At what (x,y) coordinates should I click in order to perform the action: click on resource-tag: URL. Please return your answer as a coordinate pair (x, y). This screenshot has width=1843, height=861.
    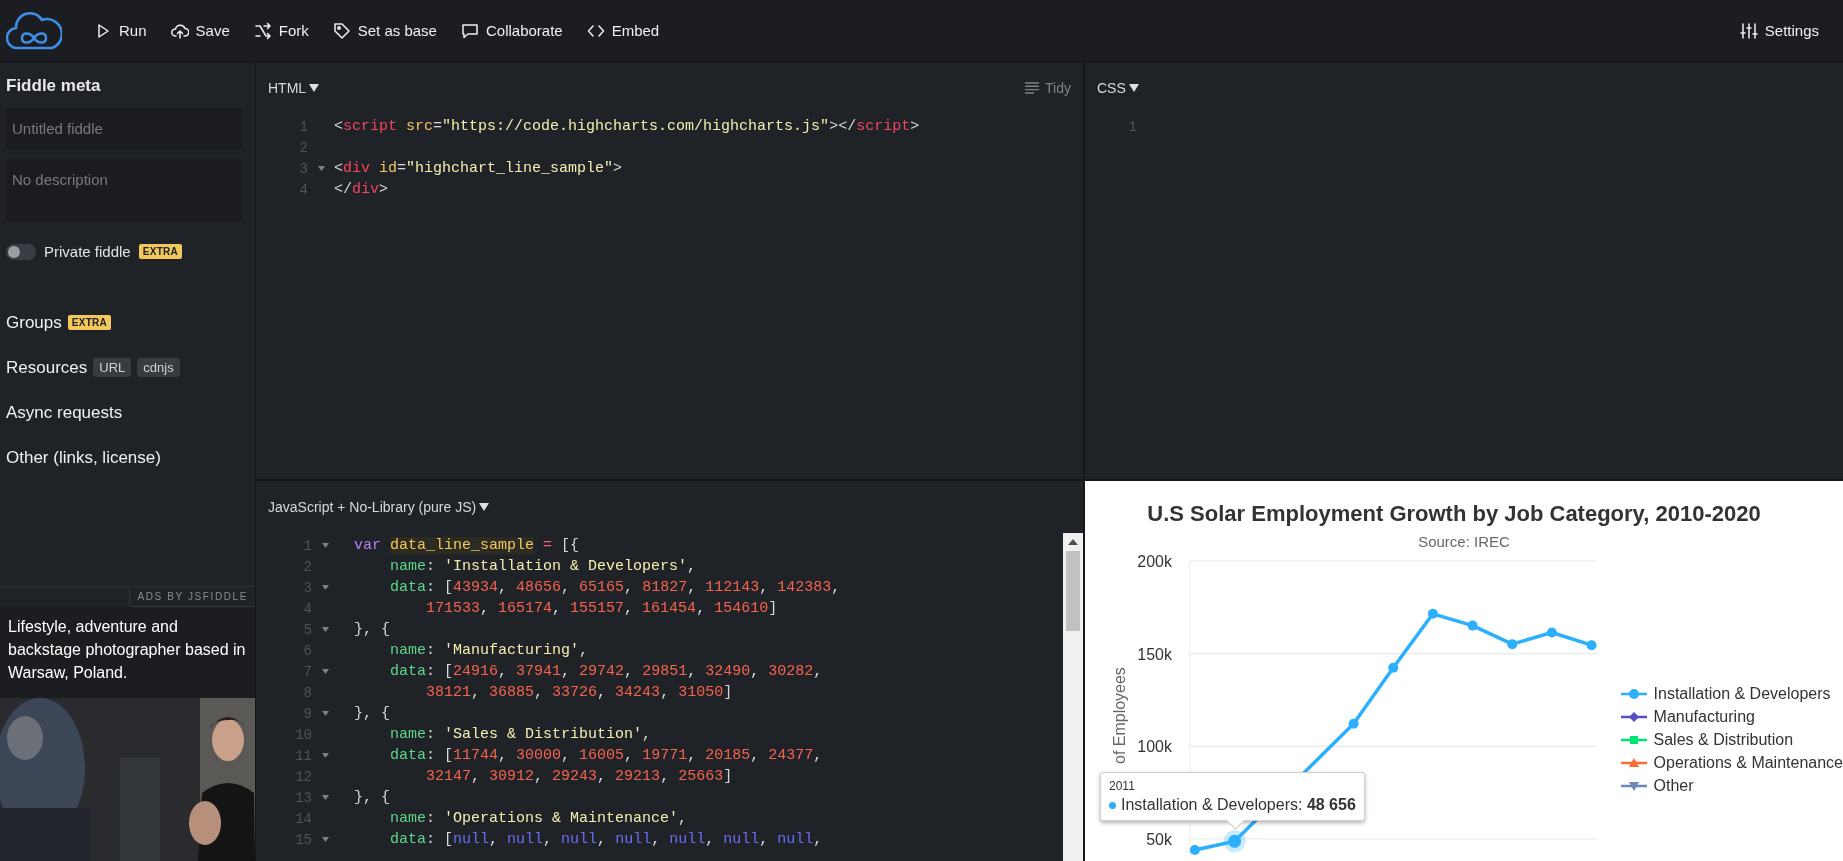
    Looking at the image, I should click on (112, 367).